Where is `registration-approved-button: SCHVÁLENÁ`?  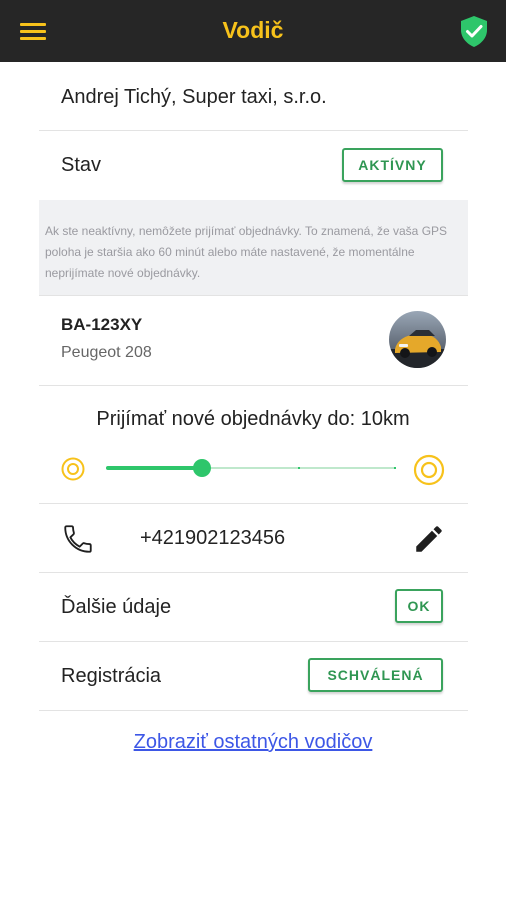
registration-approved-button: SCHVÁLENÁ is located at coordinates (375, 675).